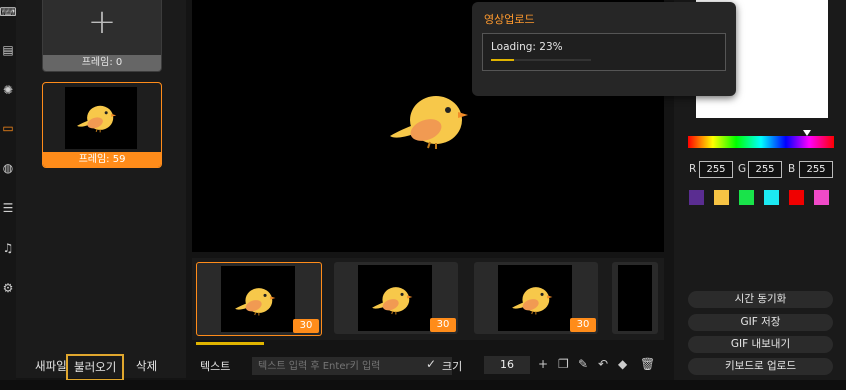  What do you see at coordinates (543, 364) in the screenshot?
I see `plus-icon: +` at bounding box center [543, 364].